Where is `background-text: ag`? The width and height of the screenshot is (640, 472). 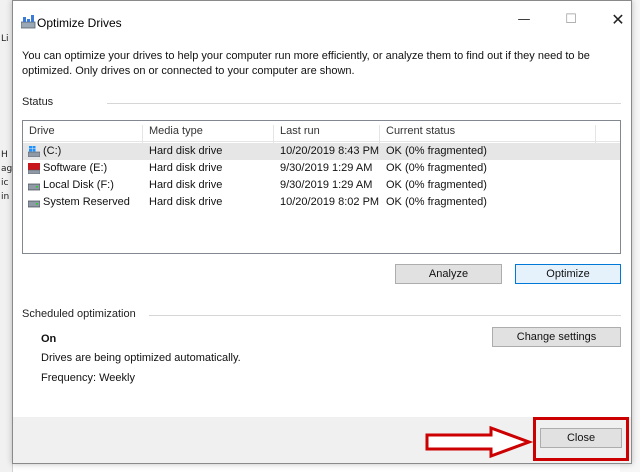
background-text: ag is located at coordinates (7, 169).